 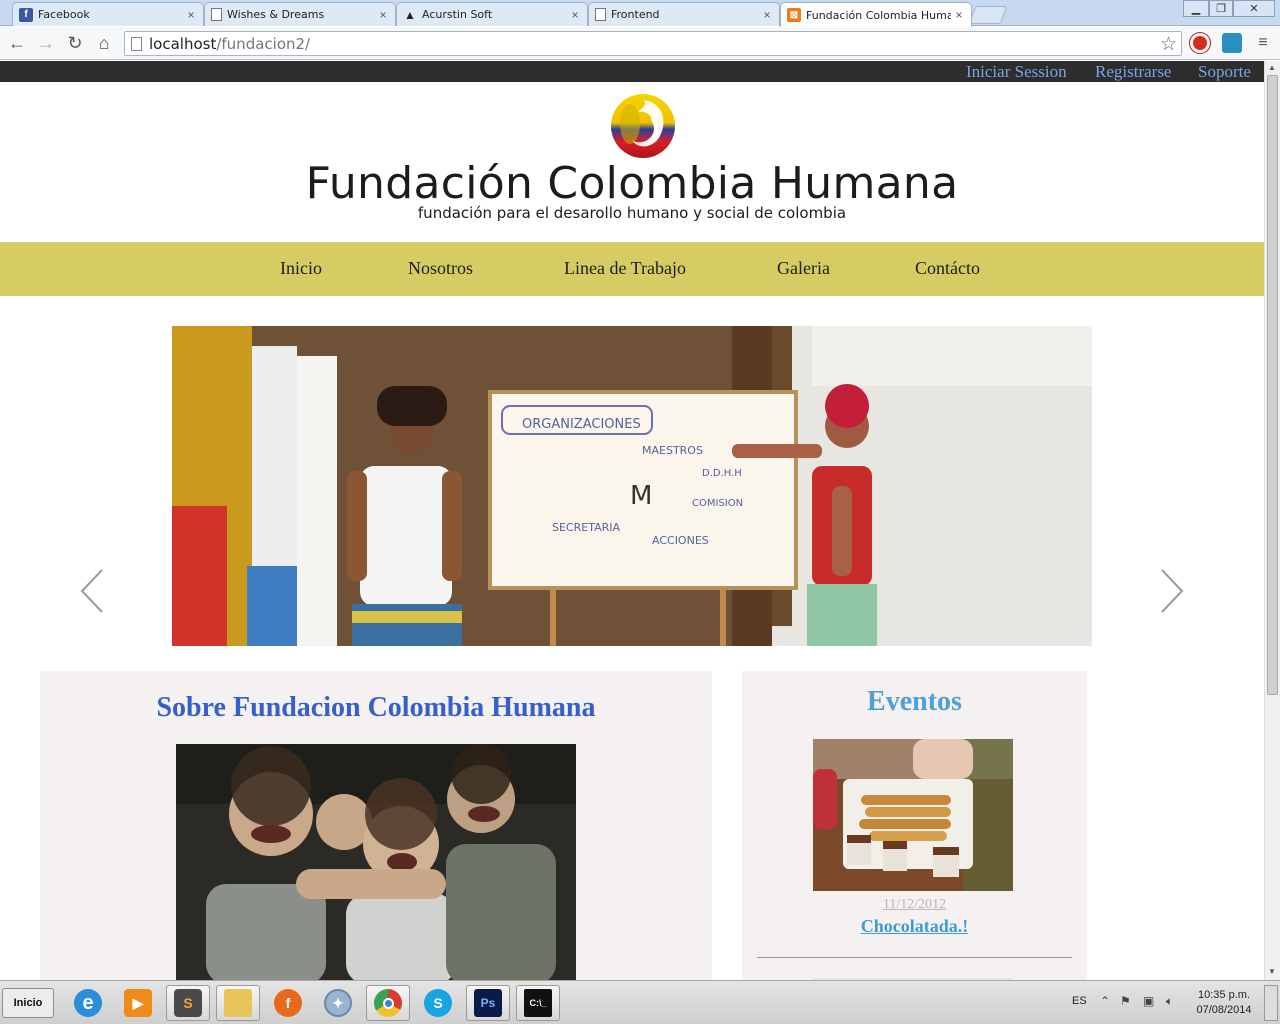 What do you see at coordinates (632, 183) in the screenshot?
I see `site-title: Fundación Colombia Humana` at bounding box center [632, 183].